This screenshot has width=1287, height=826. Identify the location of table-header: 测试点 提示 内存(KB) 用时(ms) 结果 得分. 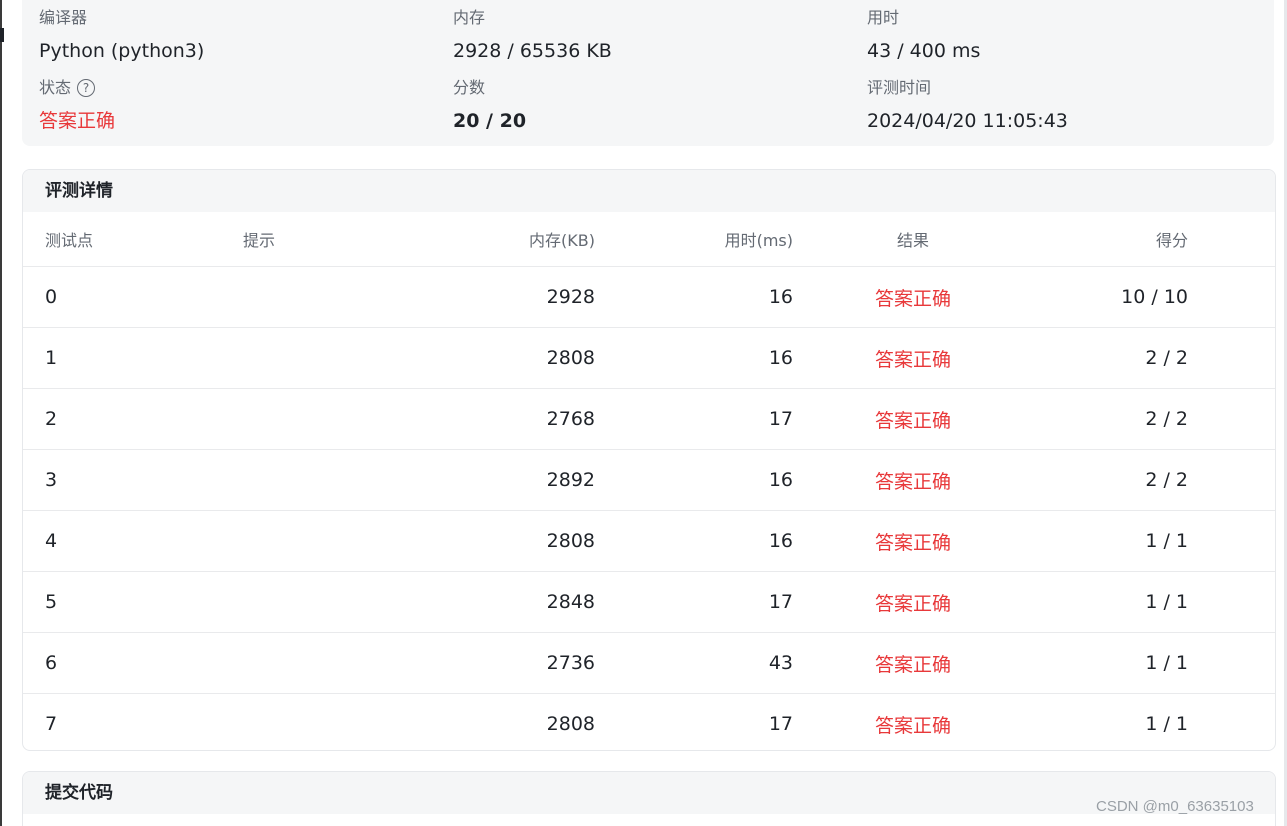
(649, 239).